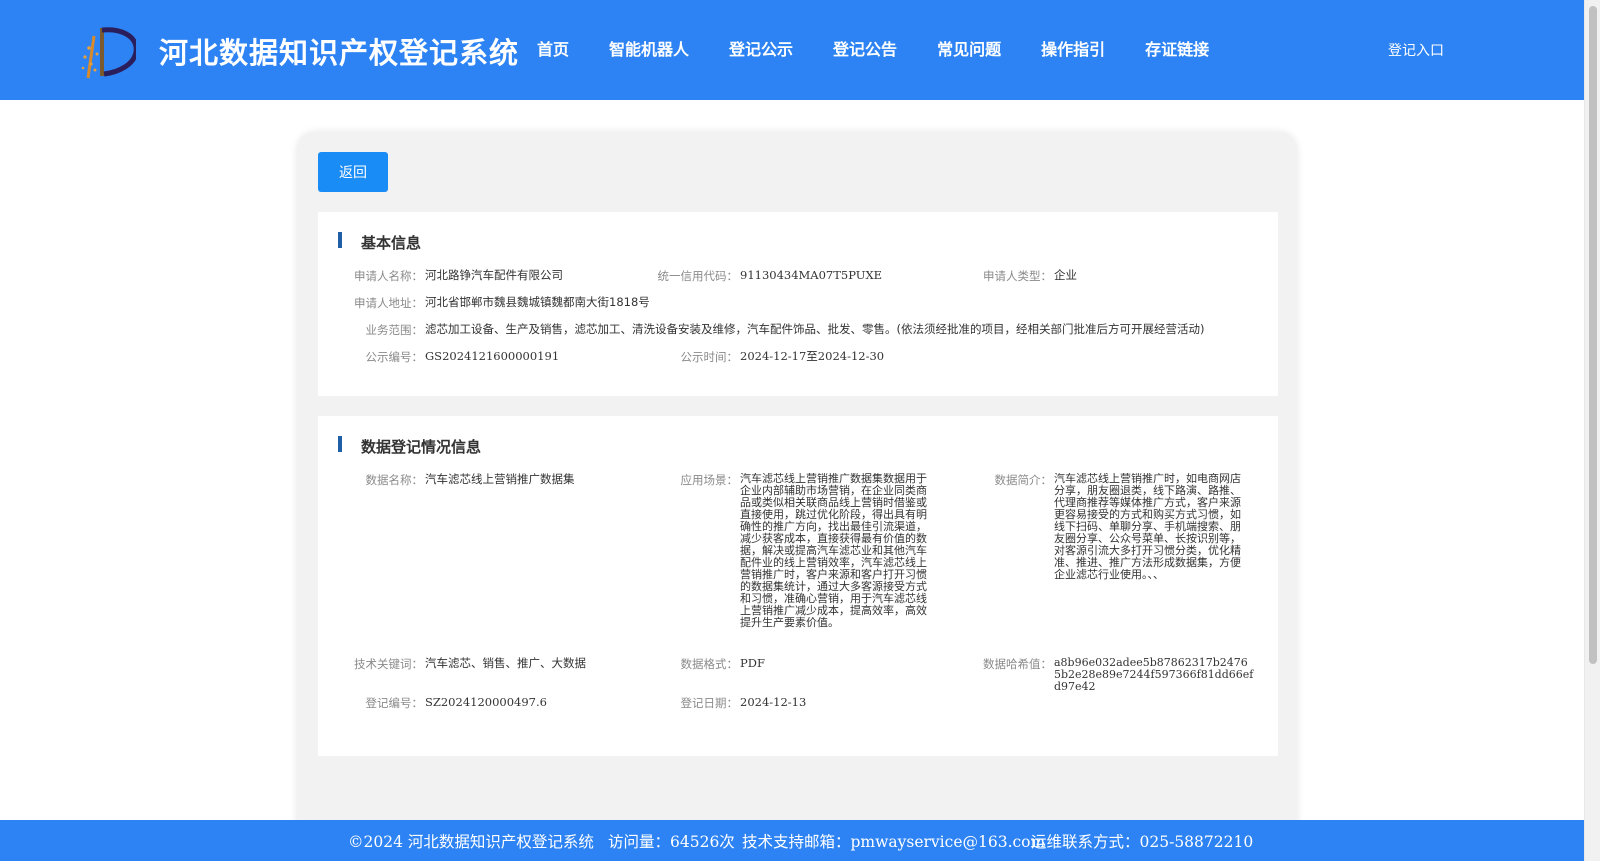 Image resolution: width=1600 pixels, height=861 pixels. What do you see at coordinates (394, 330) in the screenshot?
I see `business-scope-label: 业务范围：` at bounding box center [394, 330].